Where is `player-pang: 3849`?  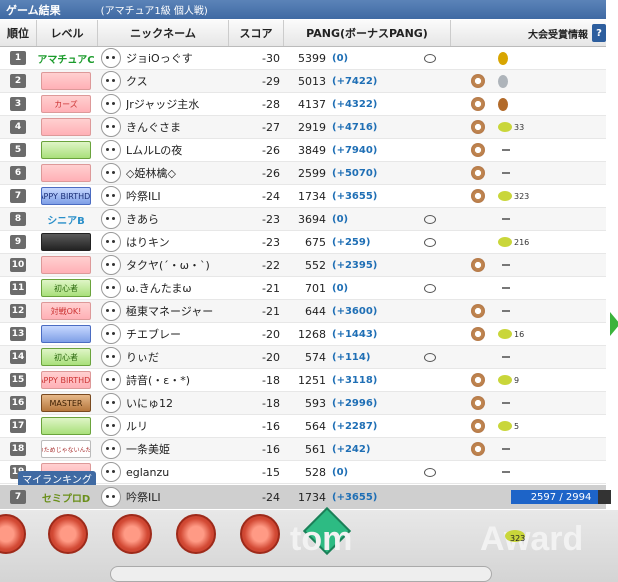
player-pang: 3849 is located at coordinates (312, 150).